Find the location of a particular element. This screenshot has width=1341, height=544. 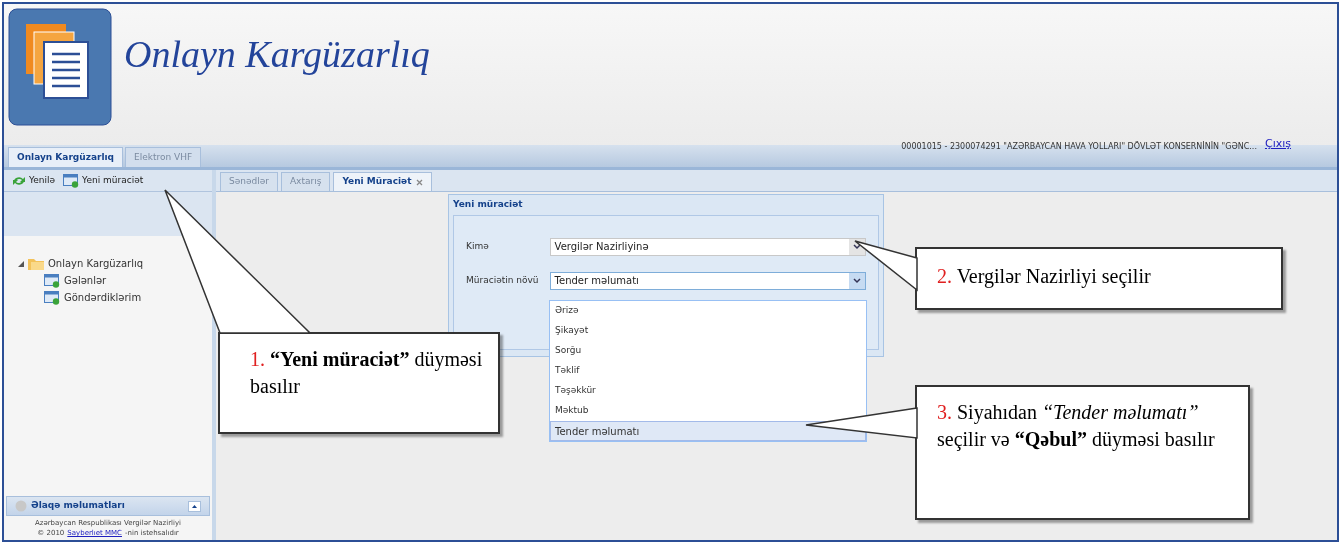

close-icon is located at coordinates (419, 182).